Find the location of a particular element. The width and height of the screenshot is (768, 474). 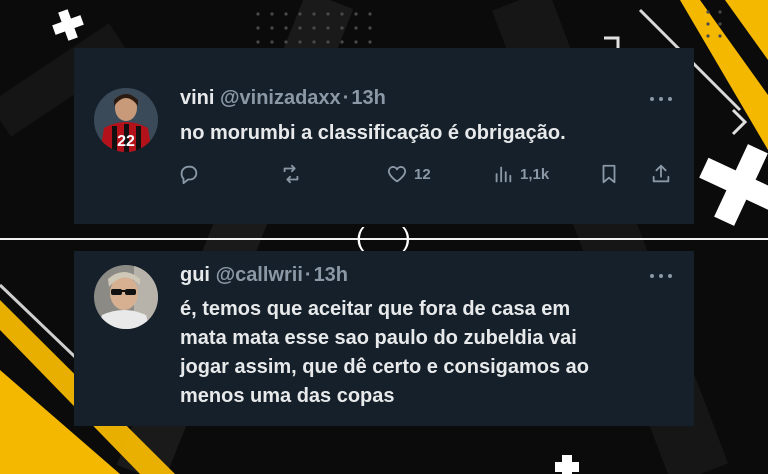

tweet-header: vini @vinizadaxx · 13h is located at coordinates (283, 98).